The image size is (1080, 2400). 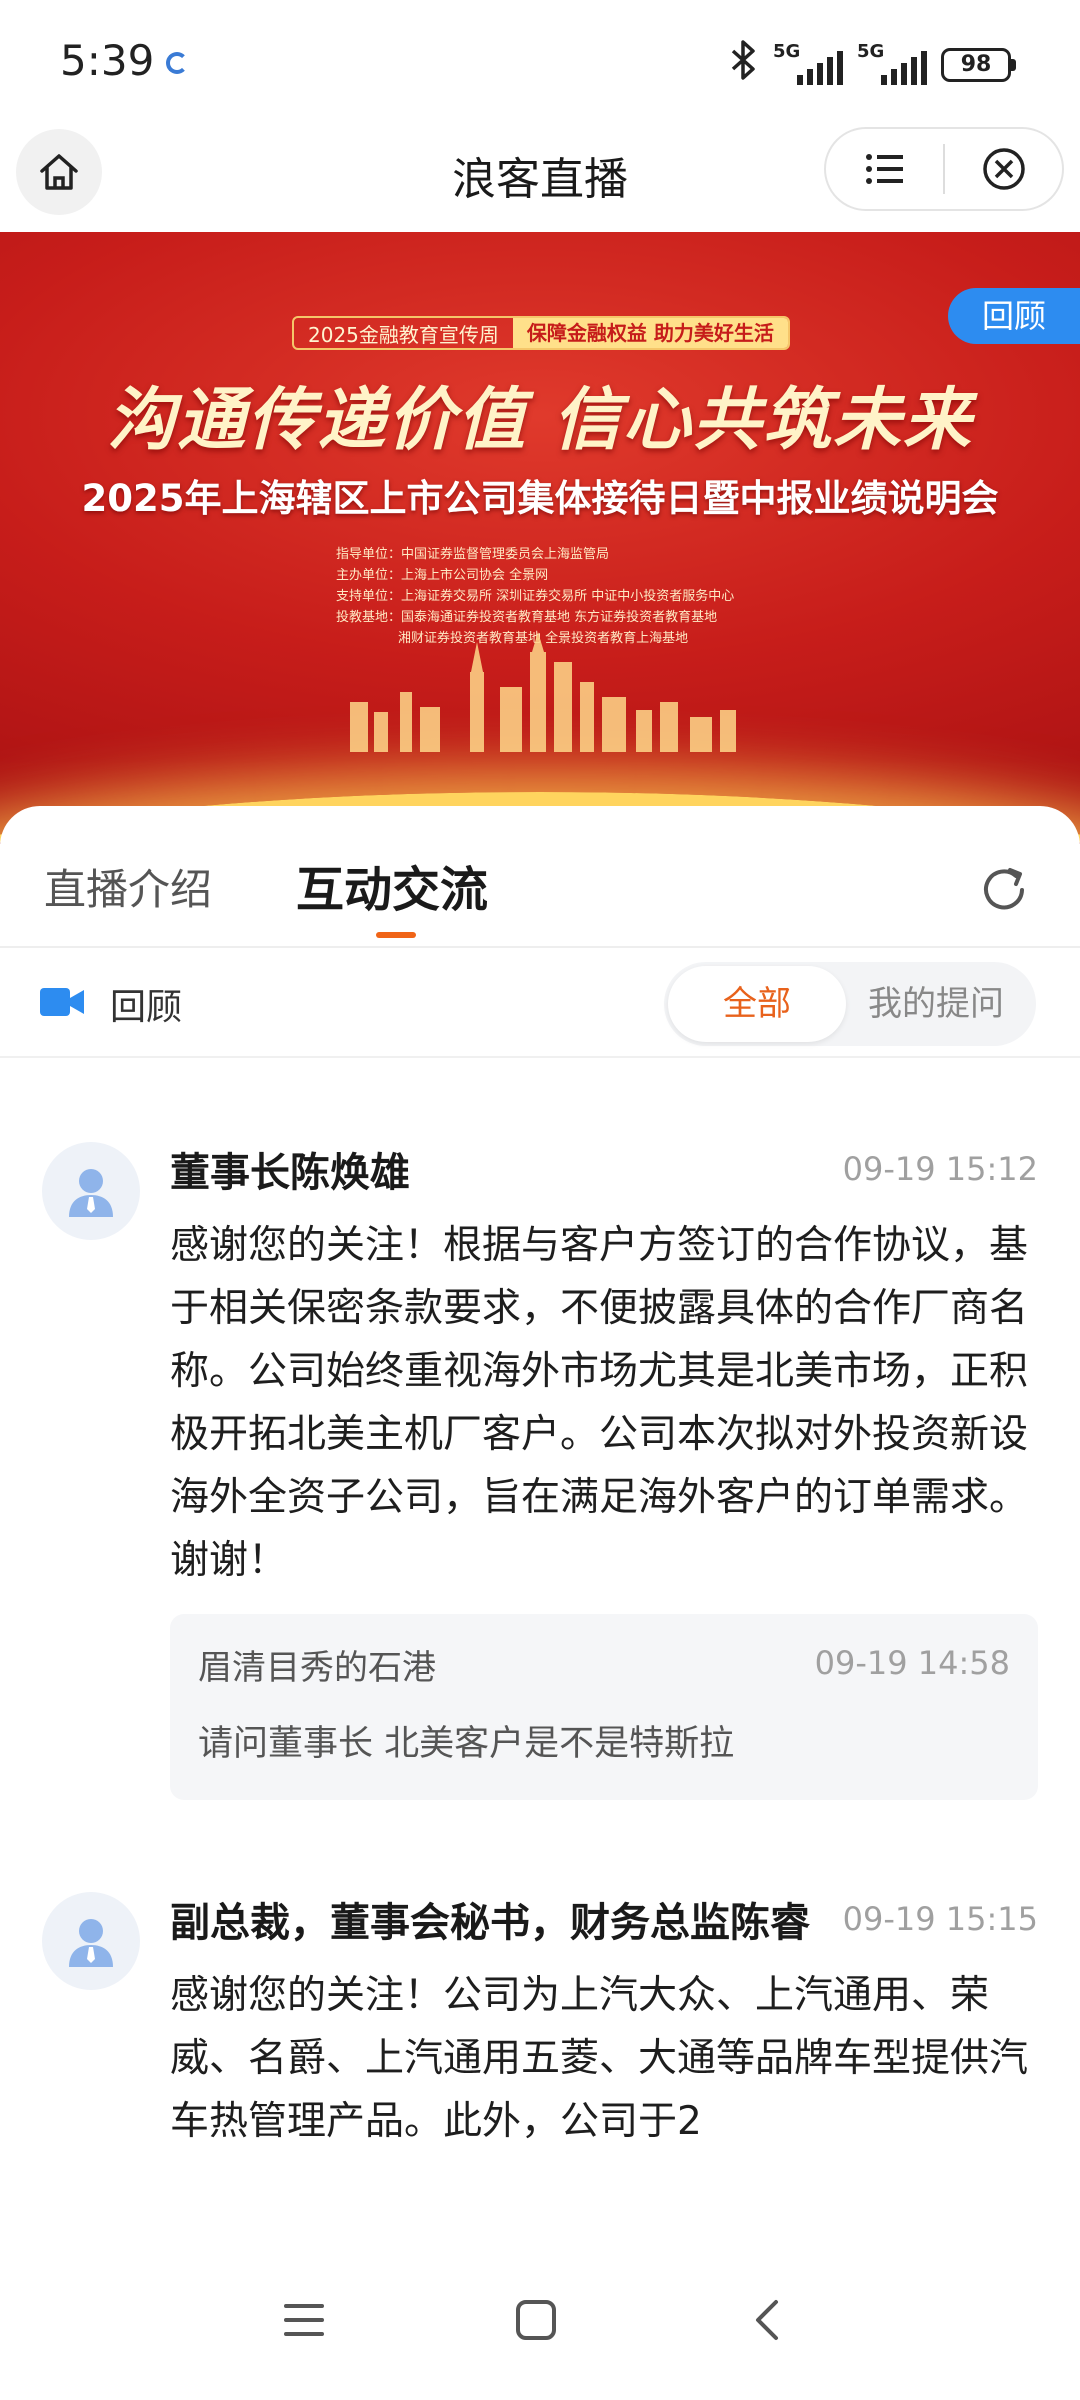 I want to click on refresh-icon, so click(x=1004, y=889).